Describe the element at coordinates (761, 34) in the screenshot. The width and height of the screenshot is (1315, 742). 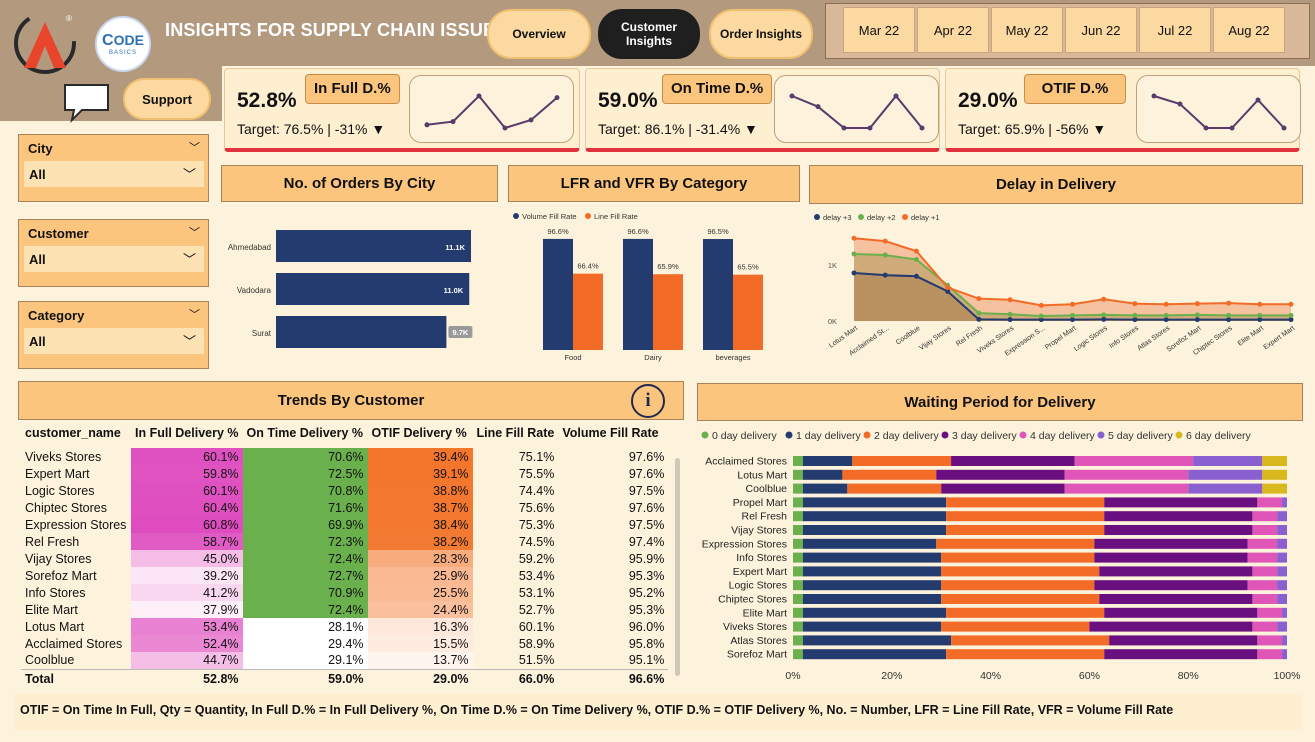
I see `nav-order-insights-button: Order Insights` at that location.